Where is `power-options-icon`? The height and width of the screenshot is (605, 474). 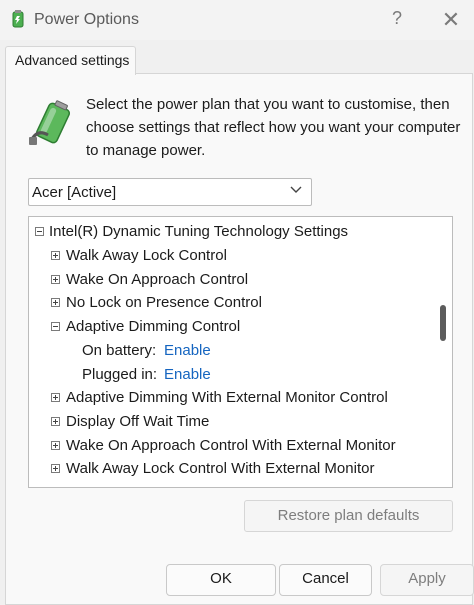 power-options-icon is located at coordinates (18, 19).